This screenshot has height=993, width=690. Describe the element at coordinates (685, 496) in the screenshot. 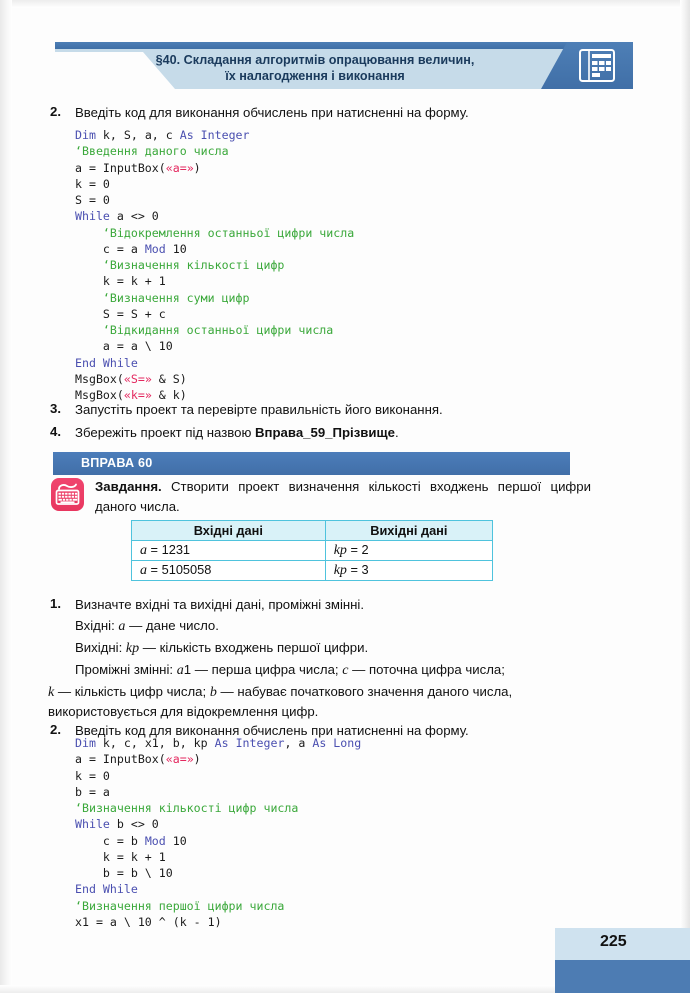

I see `page-edge-right` at that location.